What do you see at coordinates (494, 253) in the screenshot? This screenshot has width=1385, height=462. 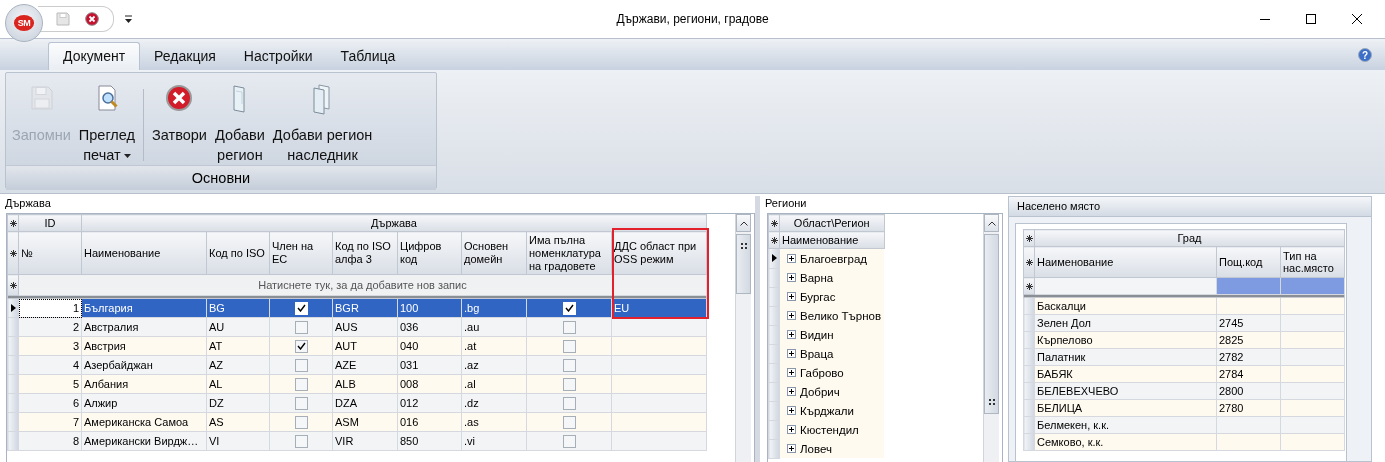 I see `column-header: Основен домейн` at bounding box center [494, 253].